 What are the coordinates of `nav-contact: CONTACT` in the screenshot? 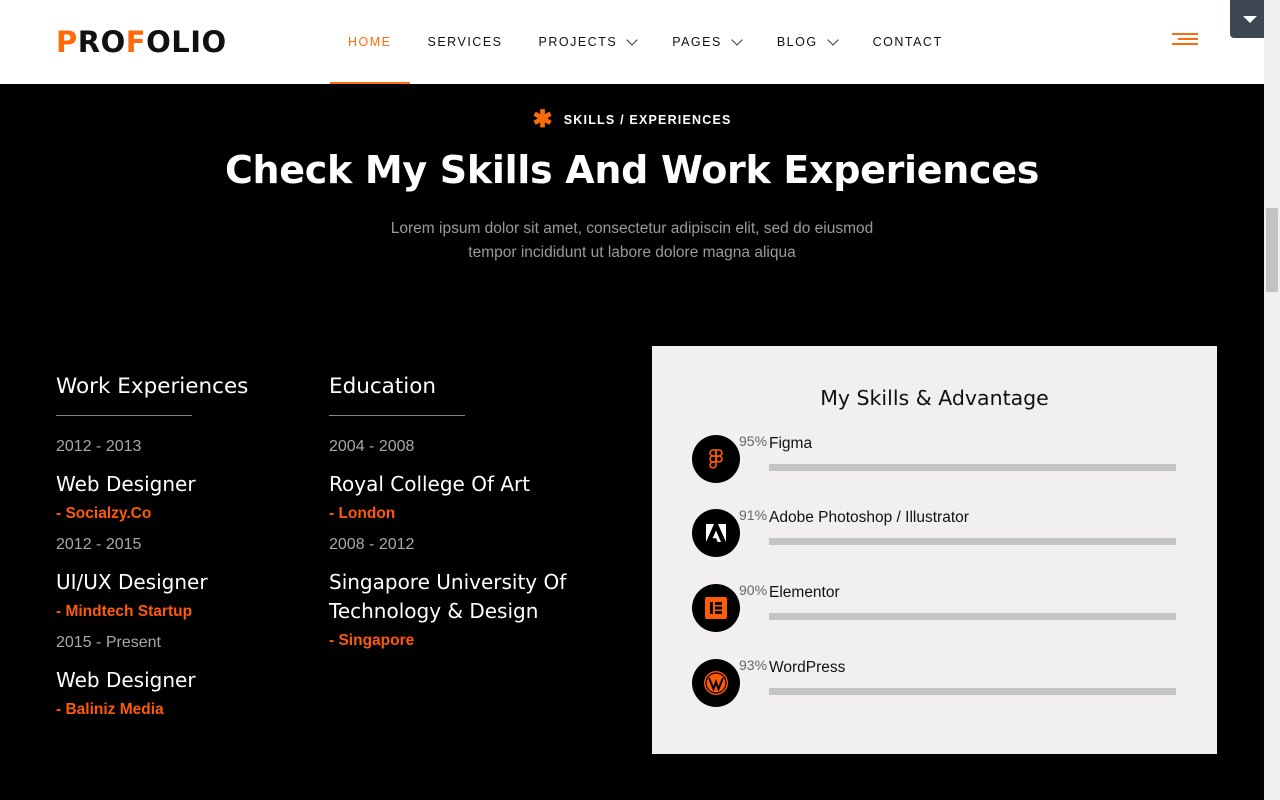 It's located at (908, 42).